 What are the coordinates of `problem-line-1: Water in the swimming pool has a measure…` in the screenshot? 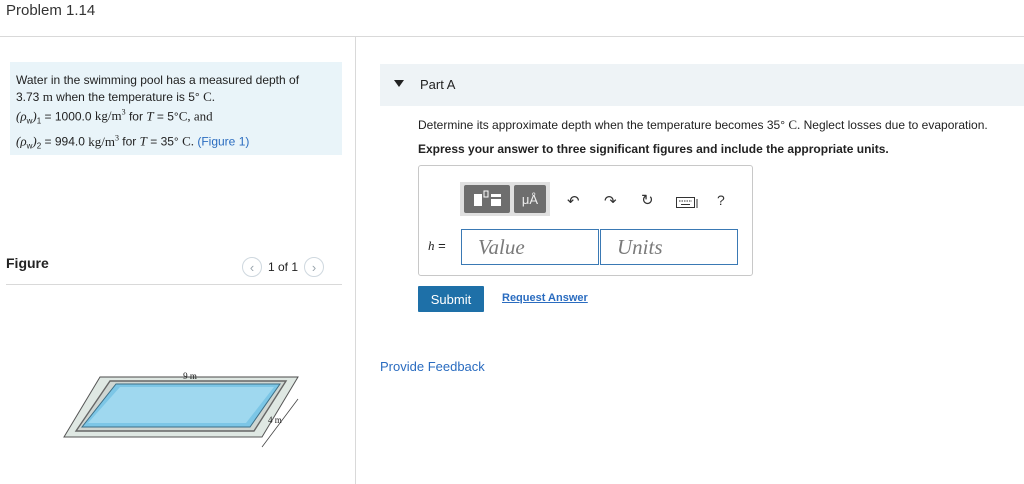 It's located at (158, 80).